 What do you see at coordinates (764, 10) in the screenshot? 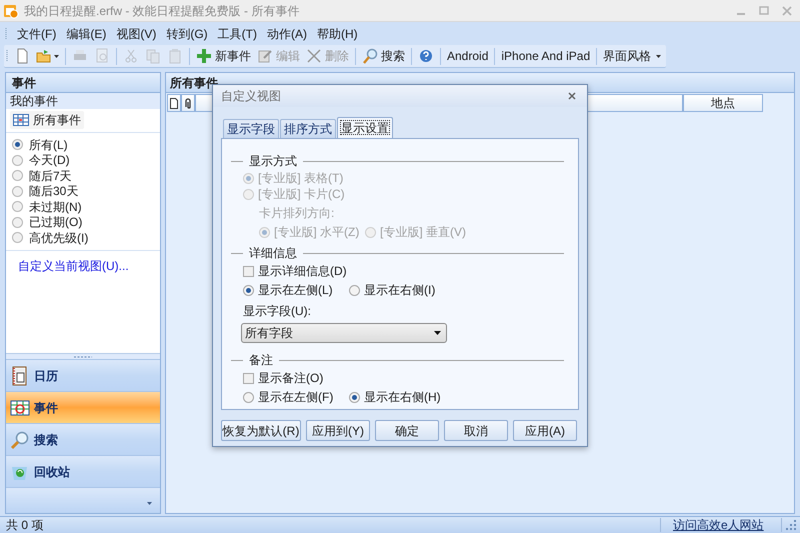
I see `maximize-icon` at bounding box center [764, 10].